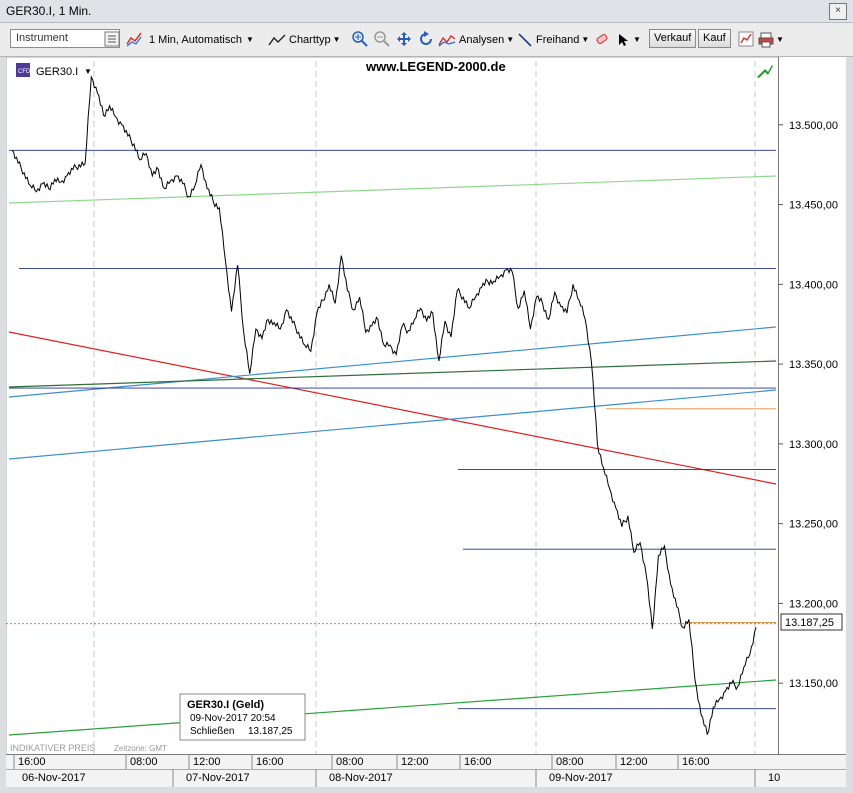 This screenshot has height=793, width=853. I want to click on symbol-label: GER30.I, so click(57, 72).